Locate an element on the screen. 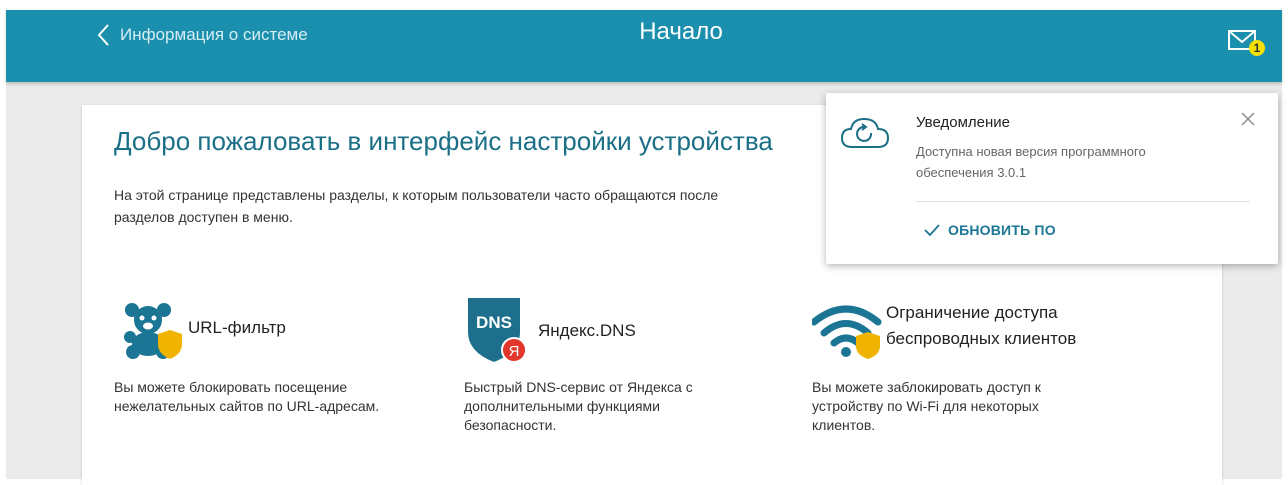  teddy-bear-shield-icon is located at coordinates (153, 331).